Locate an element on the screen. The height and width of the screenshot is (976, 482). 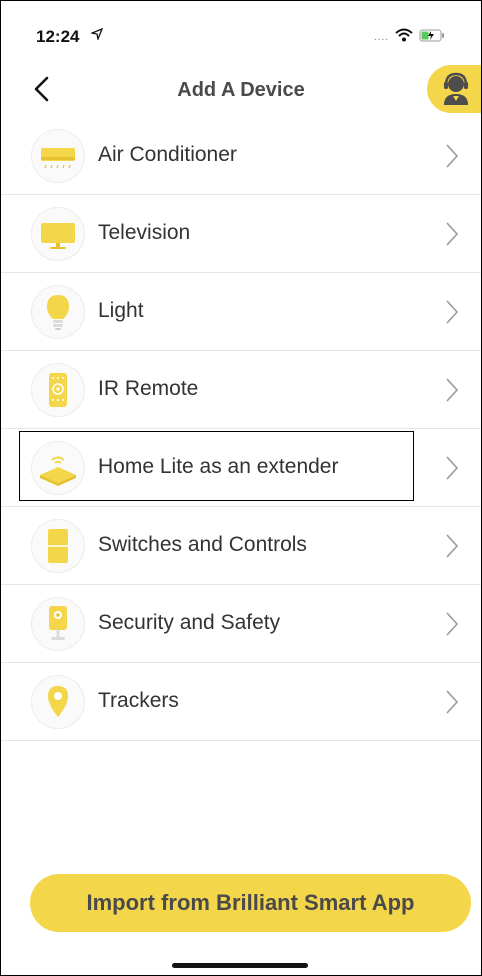
list-item-security: Security and Safety is located at coordinates (241, 624).